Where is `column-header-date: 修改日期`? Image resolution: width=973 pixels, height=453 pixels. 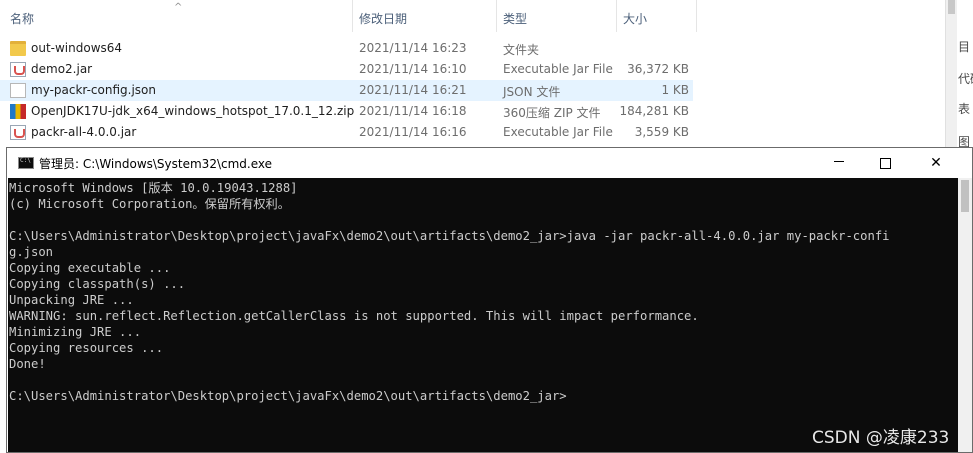 column-header-date: 修改日期 is located at coordinates (425, 16).